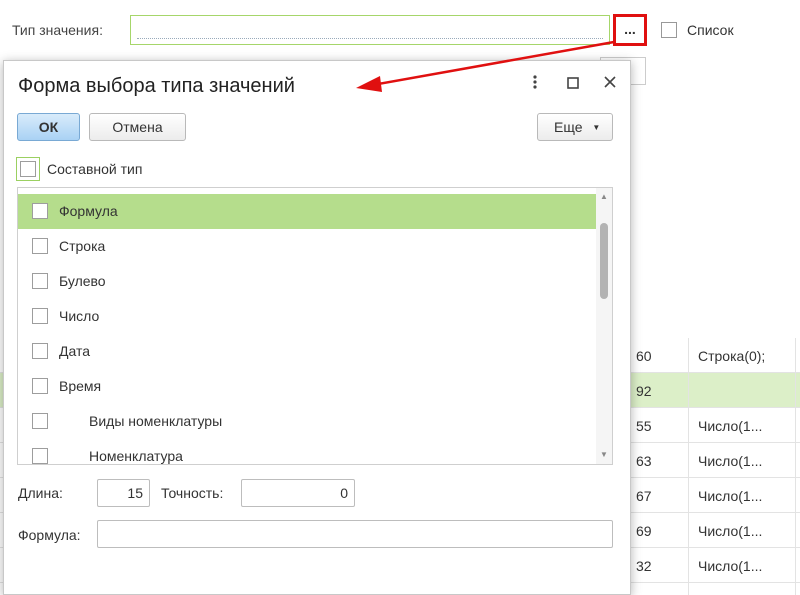  I want to click on scroll-thumb, so click(604, 261).